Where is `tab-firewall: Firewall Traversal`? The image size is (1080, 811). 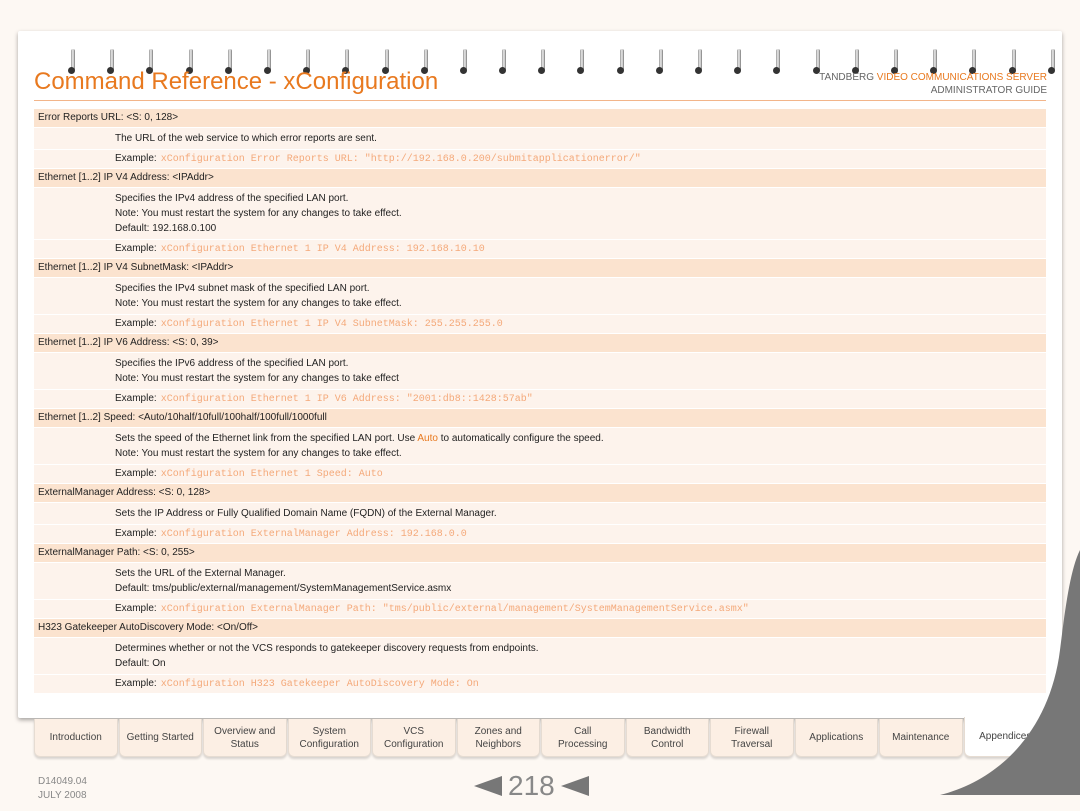
tab-firewall: Firewall Traversal is located at coordinates (752, 738).